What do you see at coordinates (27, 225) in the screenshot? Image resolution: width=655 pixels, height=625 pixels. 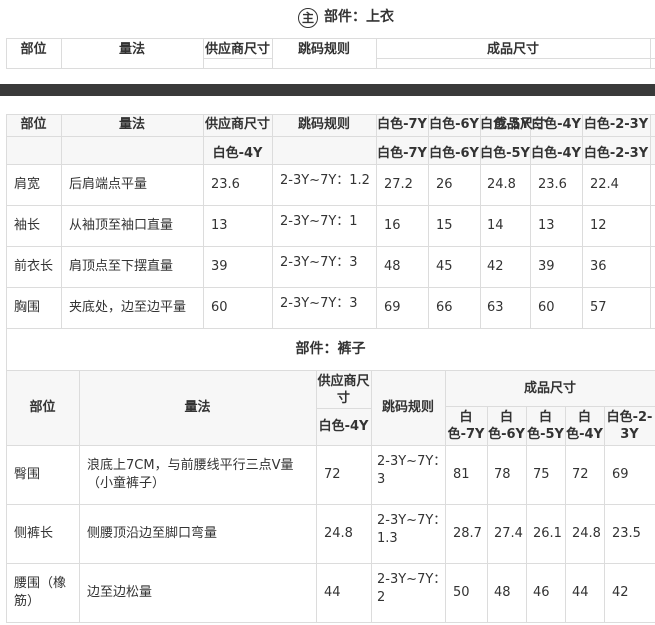 I see `cell-part: 袖长` at bounding box center [27, 225].